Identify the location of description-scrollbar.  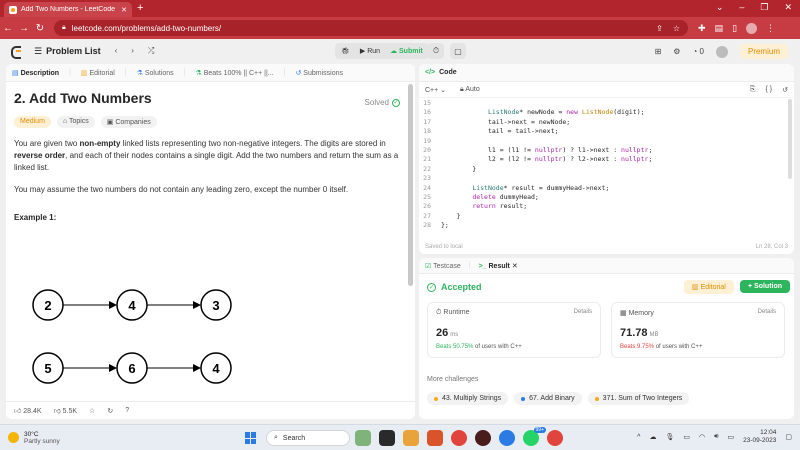
(410, 185).